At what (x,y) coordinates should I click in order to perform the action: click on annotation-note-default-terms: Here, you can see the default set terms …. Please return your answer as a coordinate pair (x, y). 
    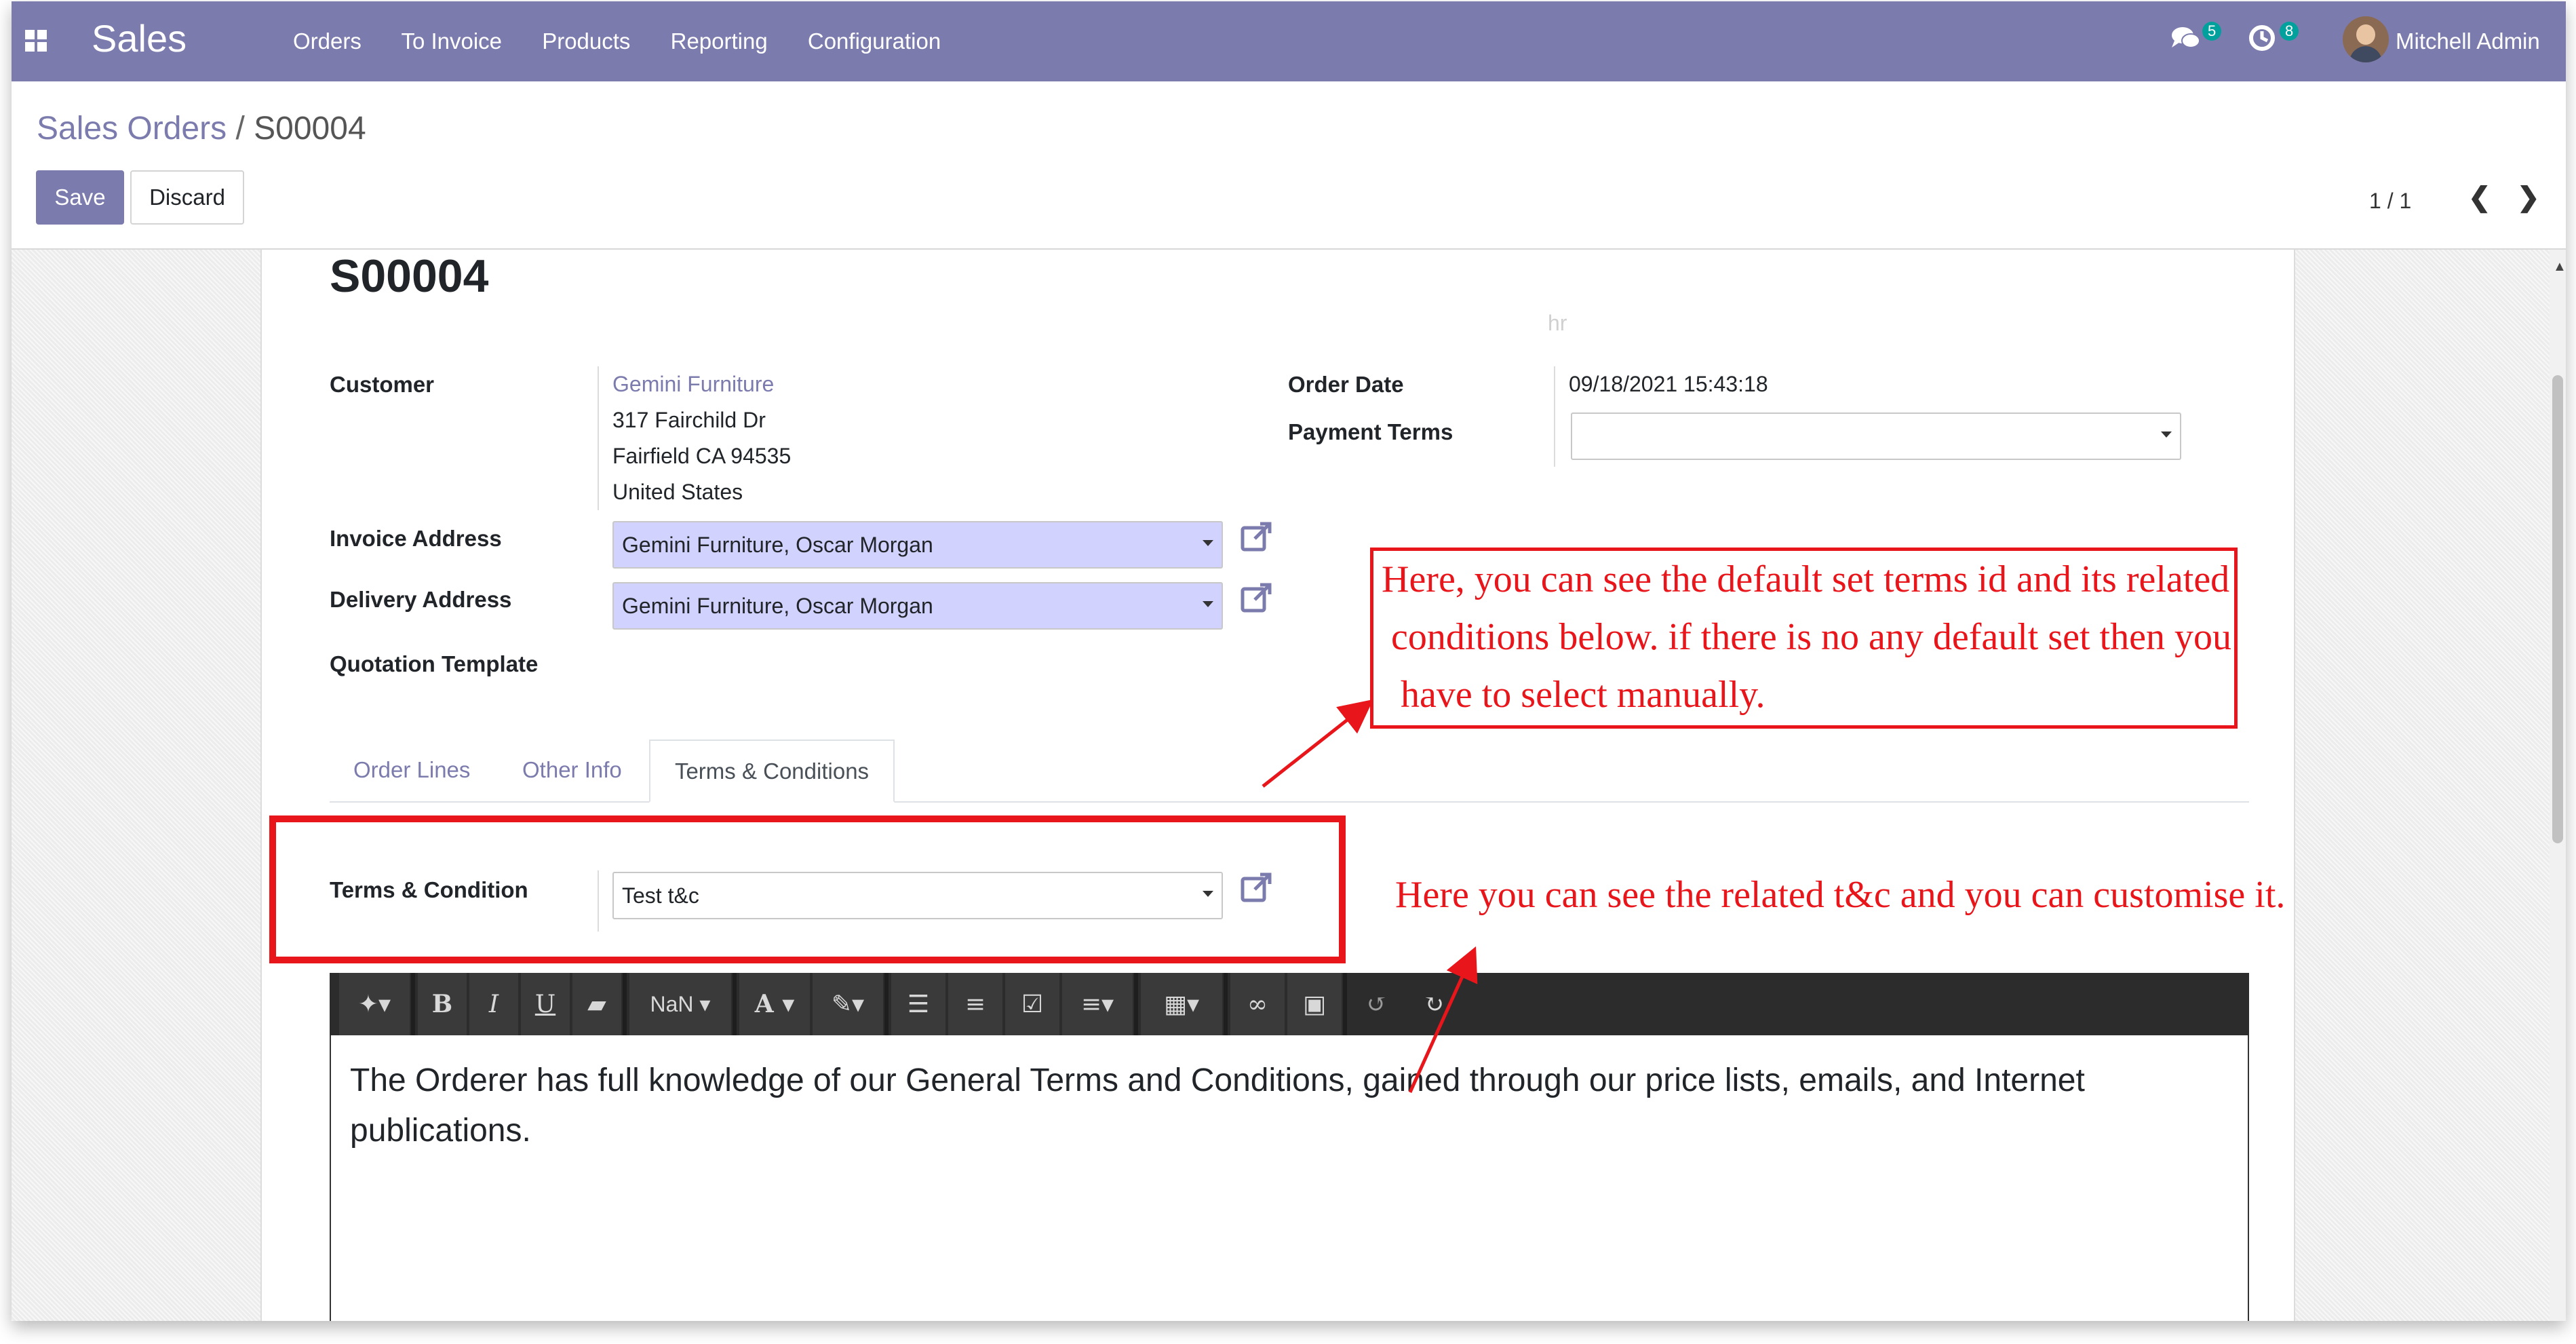
    Looking at the image, I should click on (1804, 638).